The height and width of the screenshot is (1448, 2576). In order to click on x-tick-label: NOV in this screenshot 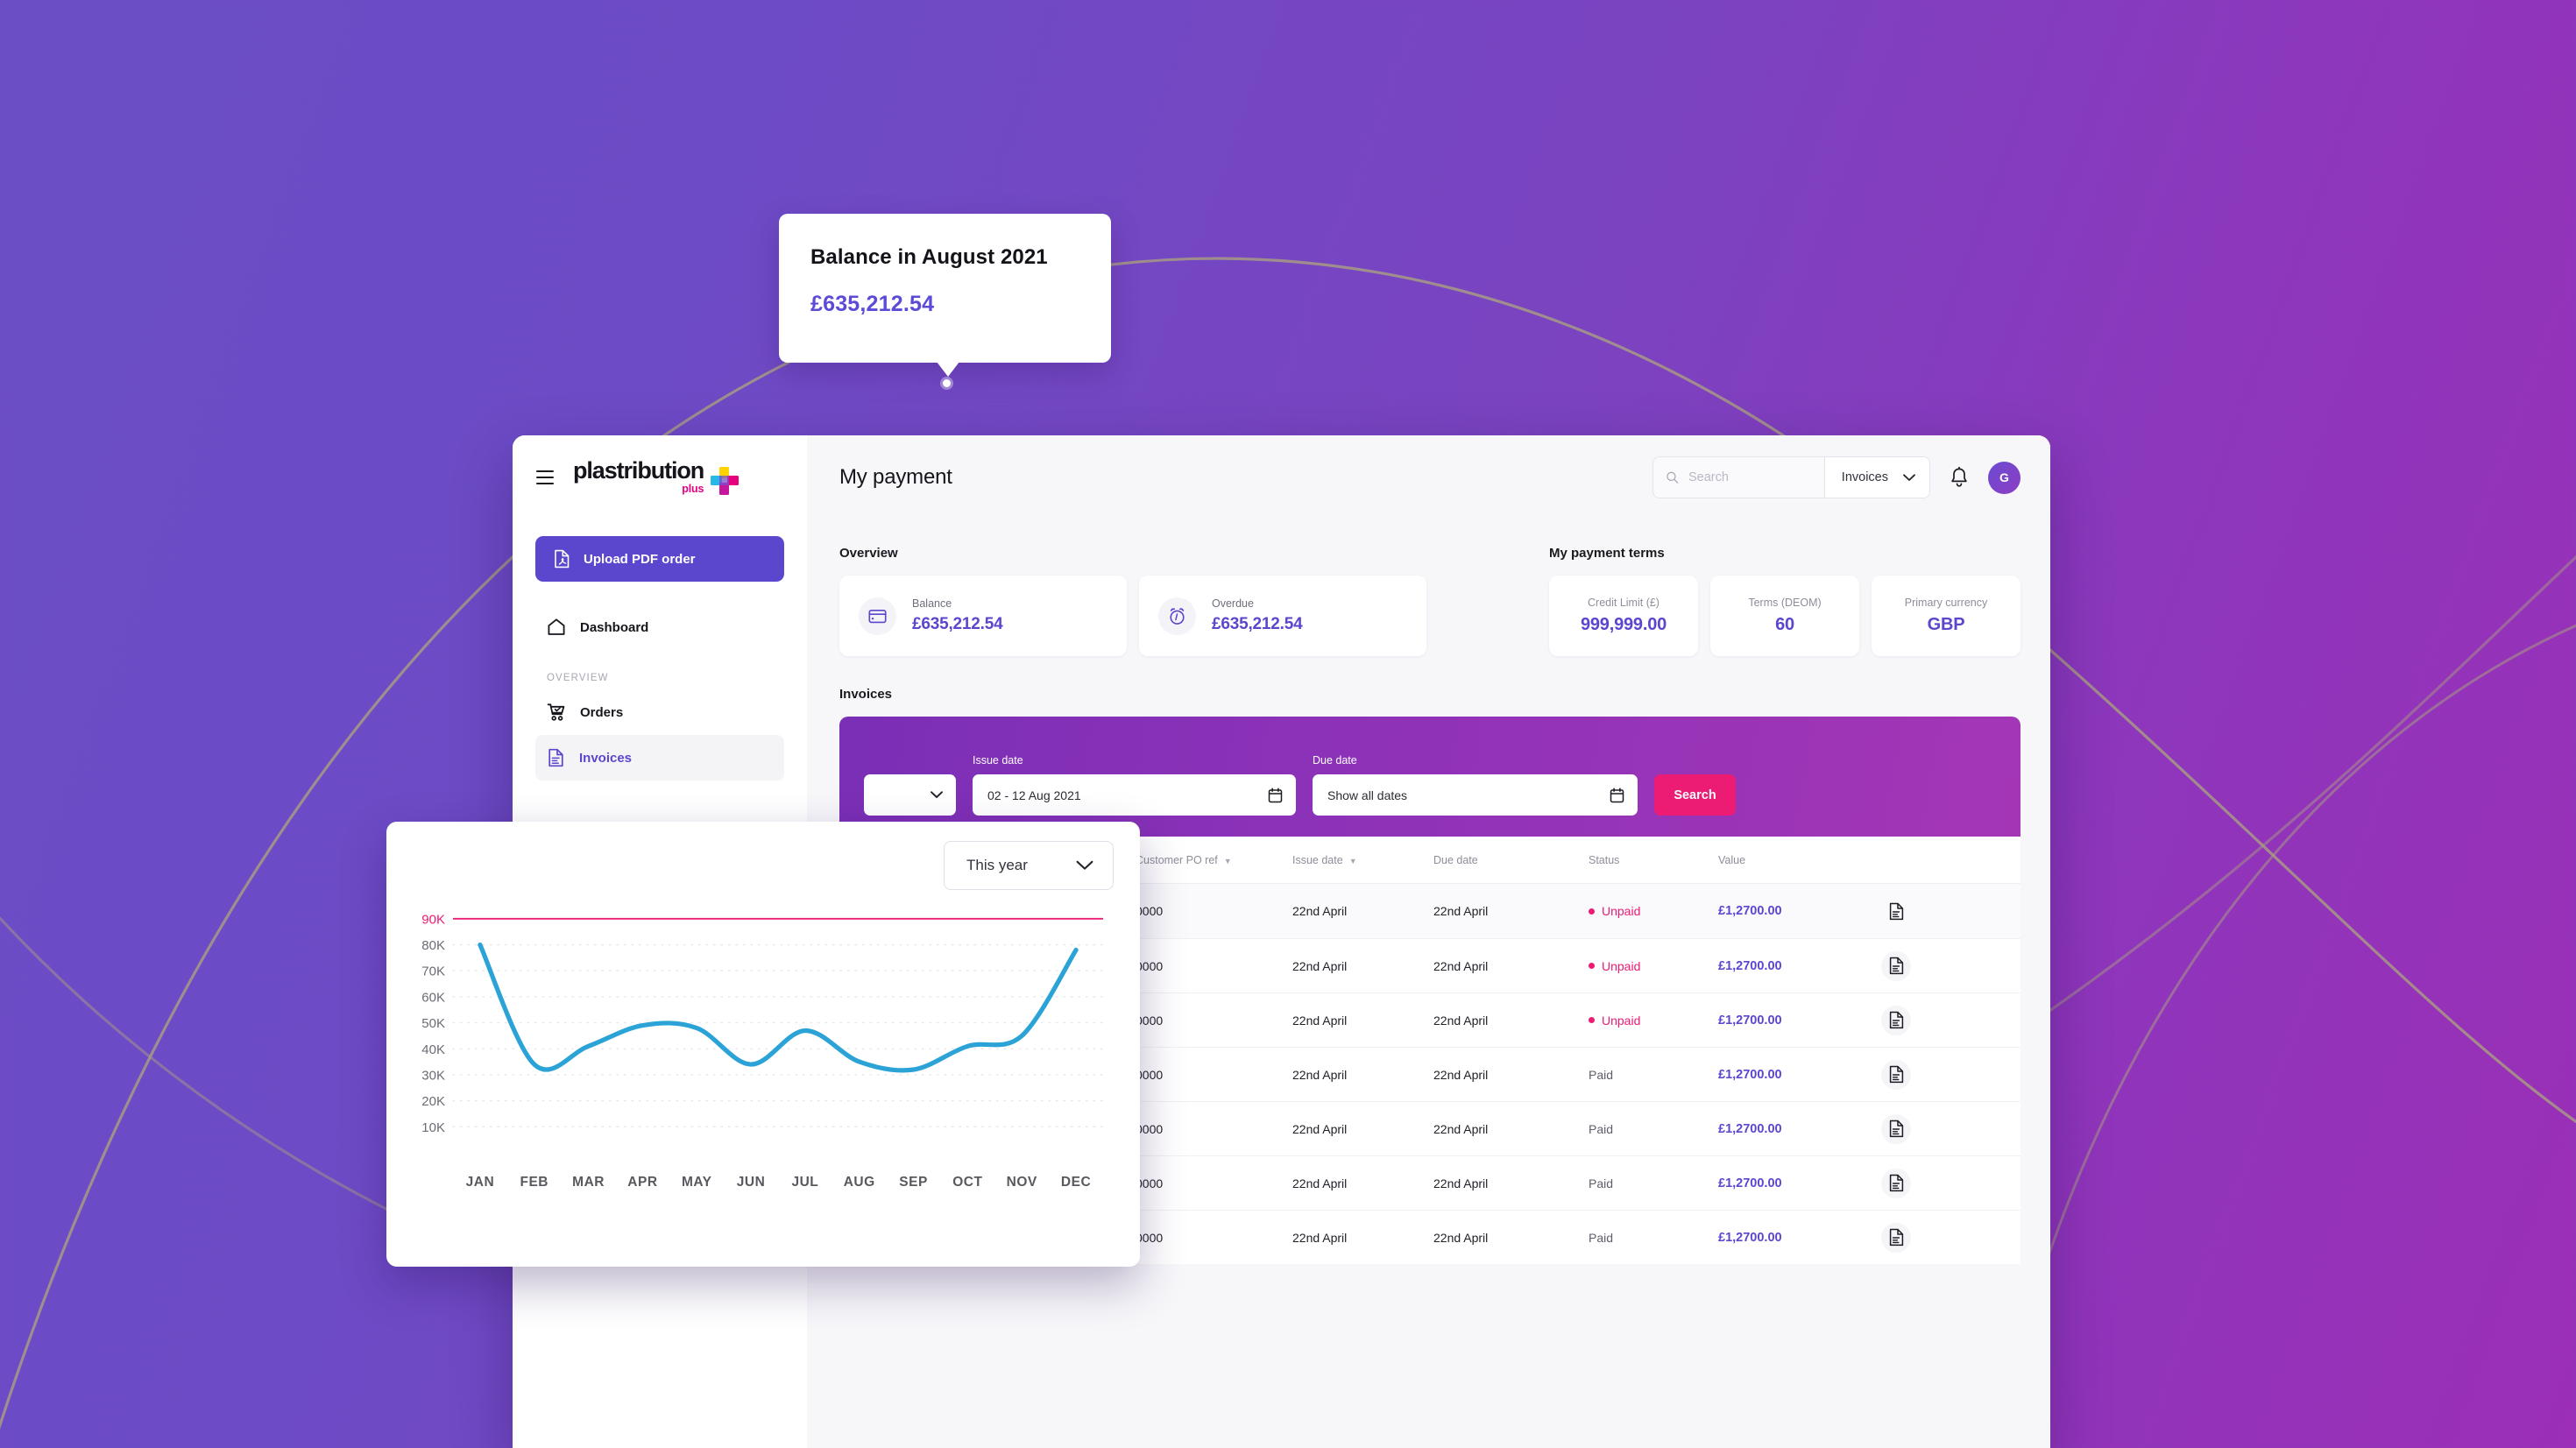, I will do `click(1021, 1182)`.